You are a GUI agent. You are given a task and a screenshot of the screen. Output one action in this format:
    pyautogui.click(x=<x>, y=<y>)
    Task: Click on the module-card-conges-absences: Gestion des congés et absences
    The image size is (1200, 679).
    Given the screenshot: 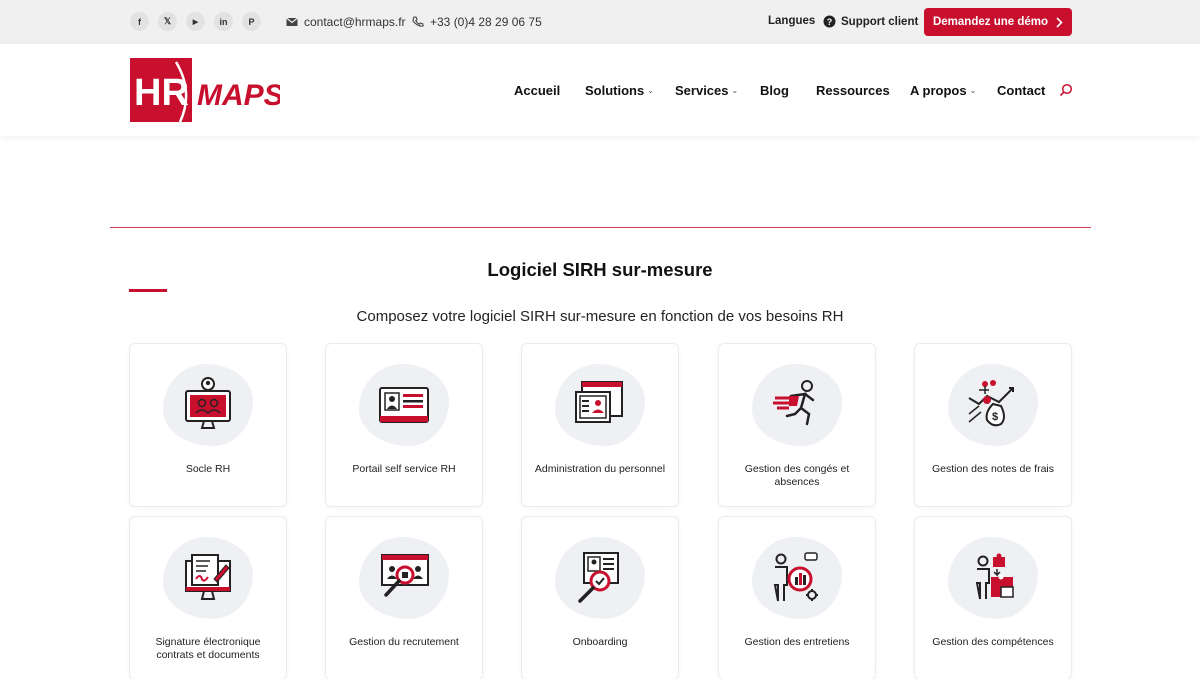 What is the action you would take?
    pyautogui.click(x=797, y=425)
    